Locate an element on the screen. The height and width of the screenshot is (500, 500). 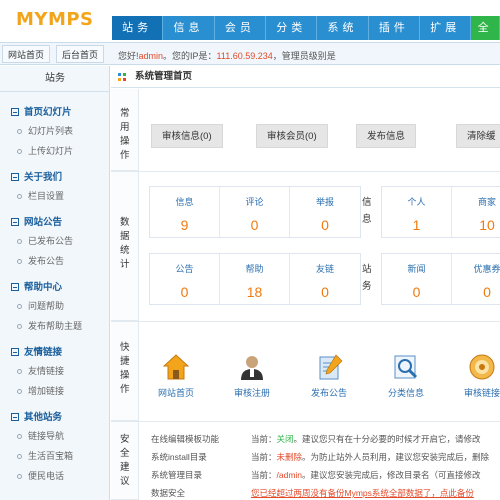
link-icon is located at coordinates (482, 367).